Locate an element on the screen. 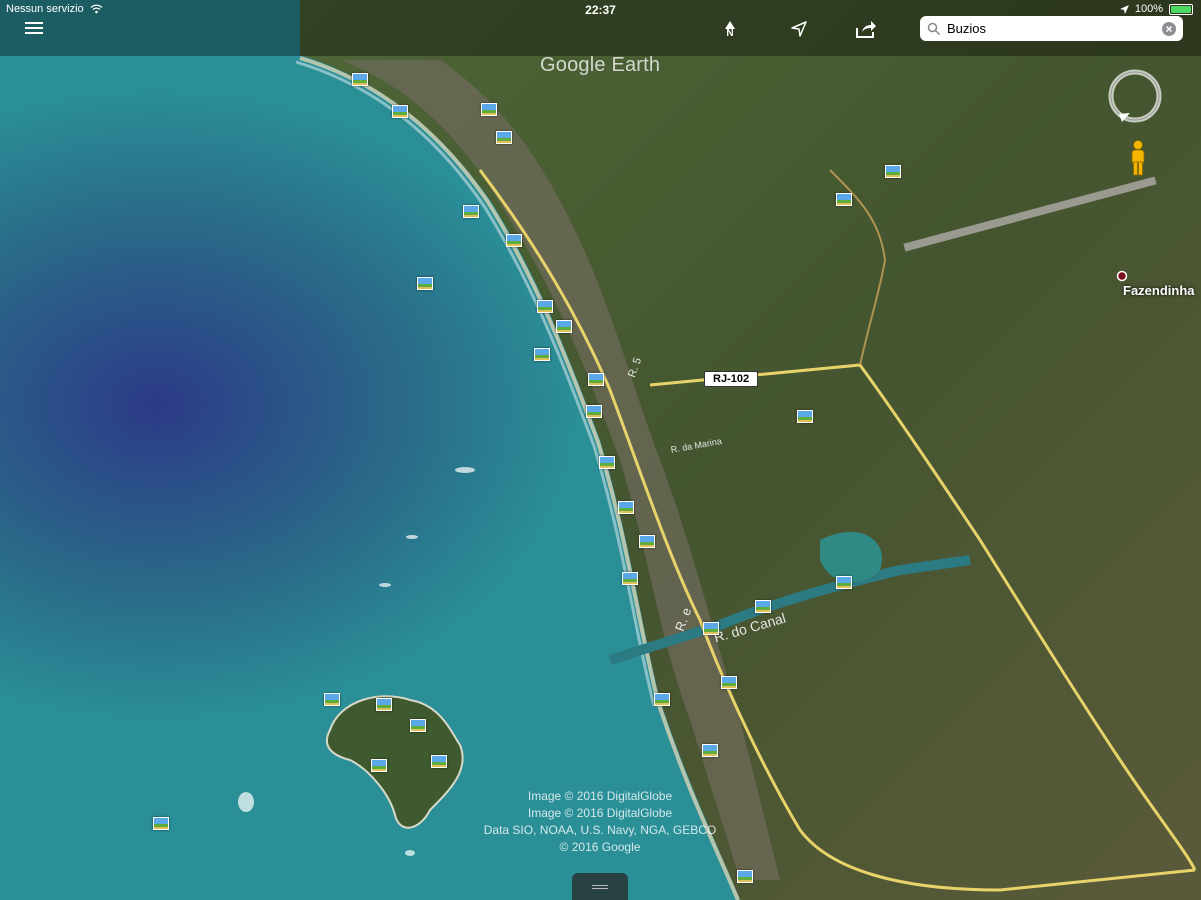 The image size is (1201, 900). my-location-icon is located at coordinates (799, 29).